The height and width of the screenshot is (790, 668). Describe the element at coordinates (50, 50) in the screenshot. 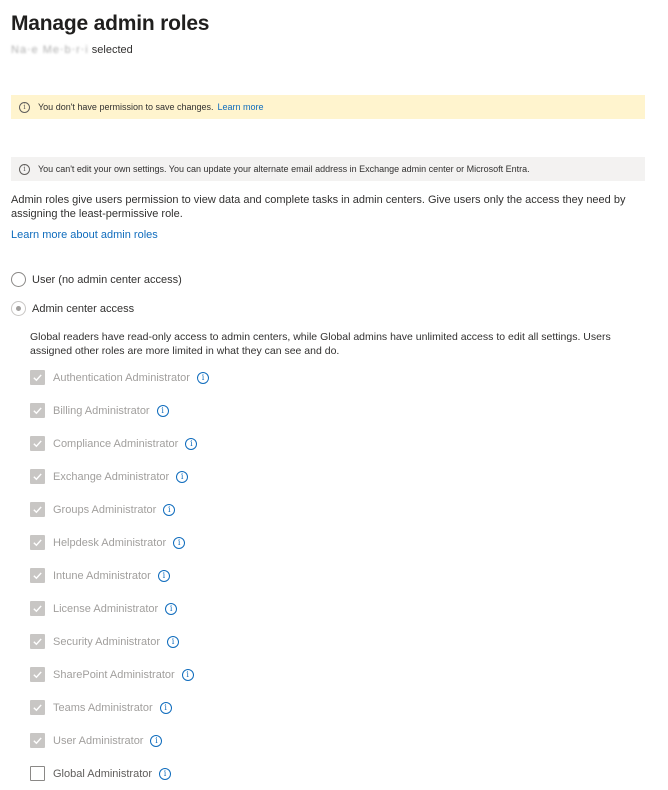

I see `redacted-user-name: Na‧e Me‧b‧r‧i` at that location.